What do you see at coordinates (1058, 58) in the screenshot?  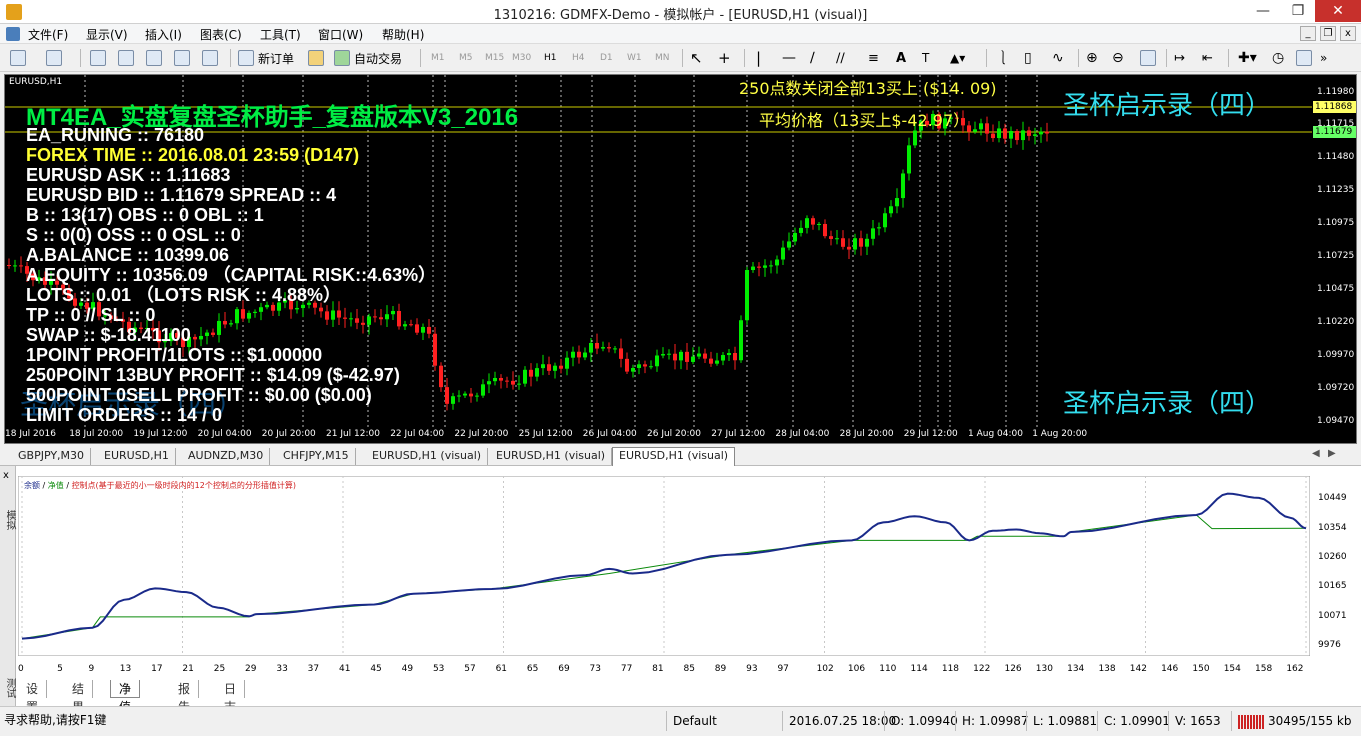 I see `line-chart-icon: ∿` at bounding box center [1058, 58].